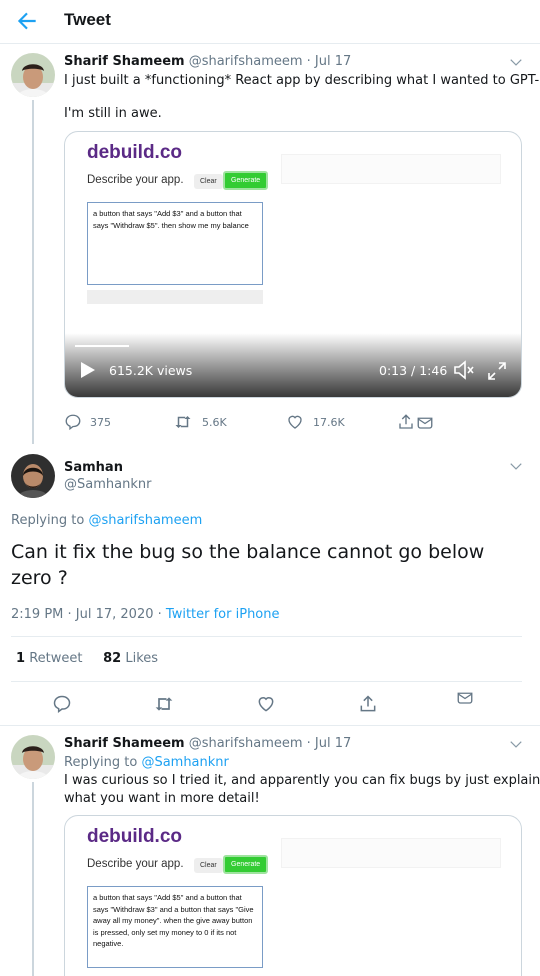  I want to click on play-icon, so click(88, 370).